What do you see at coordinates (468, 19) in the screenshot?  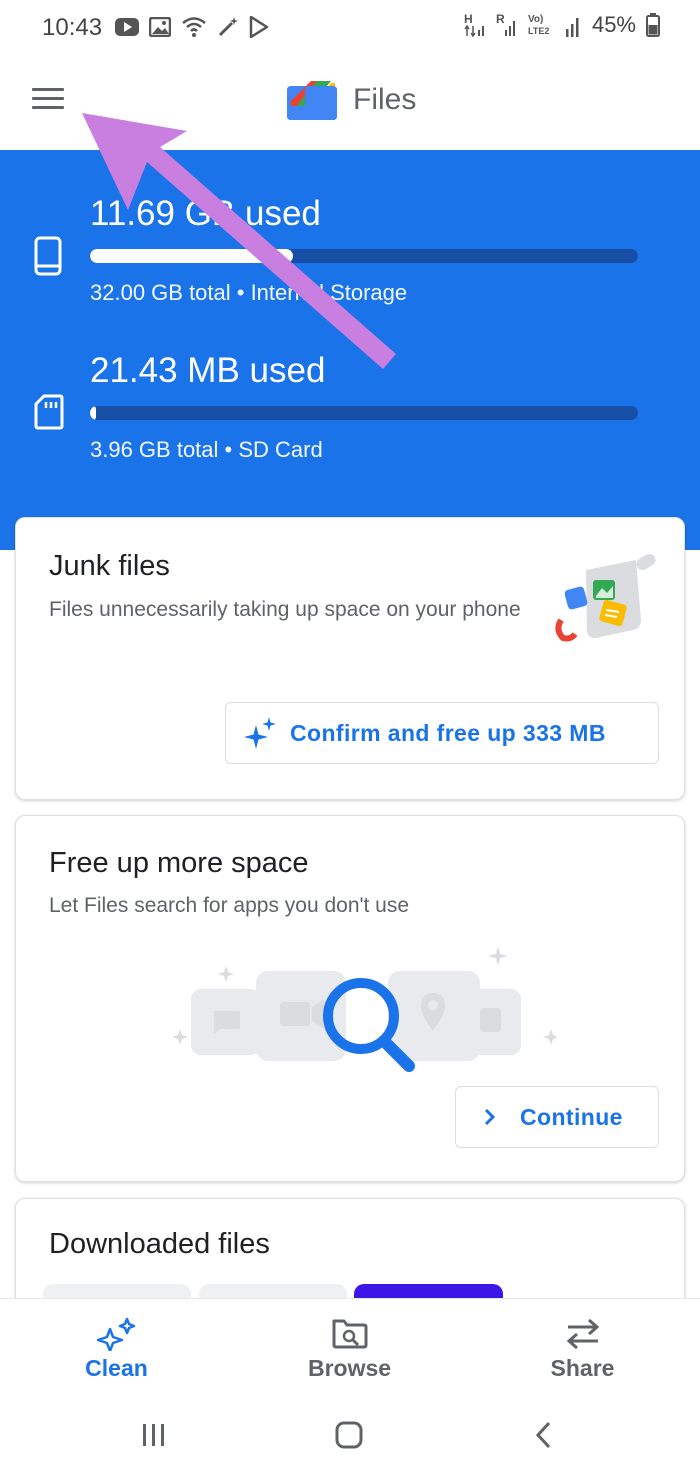 I see `svg-text: H` at bounding box center [468, 19].